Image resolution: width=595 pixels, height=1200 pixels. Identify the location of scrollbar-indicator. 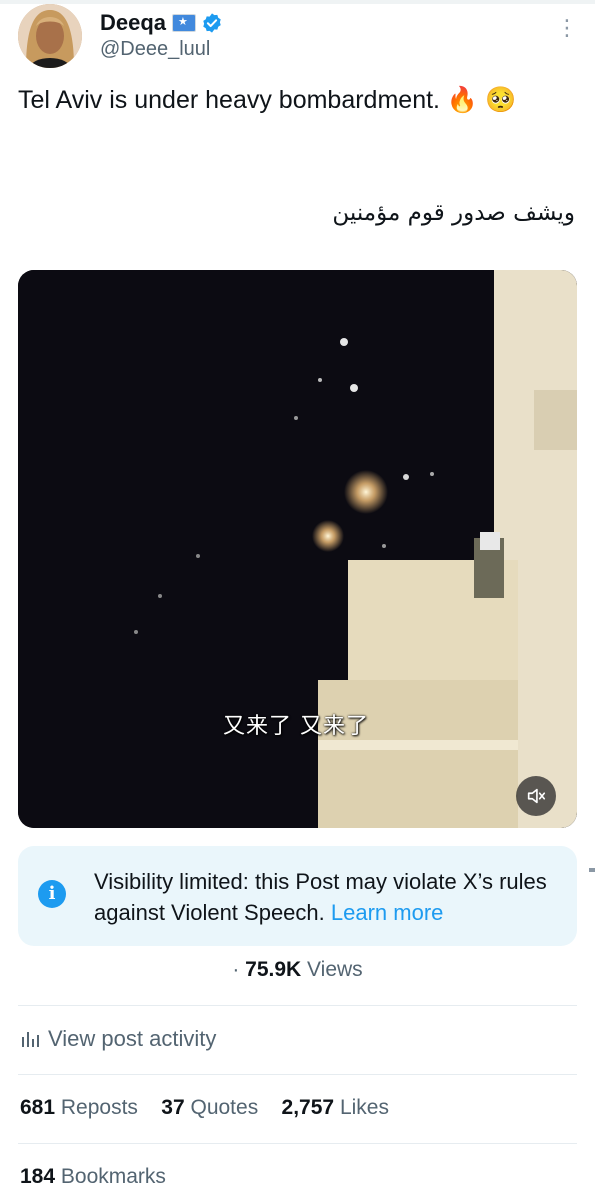
(592, 870).